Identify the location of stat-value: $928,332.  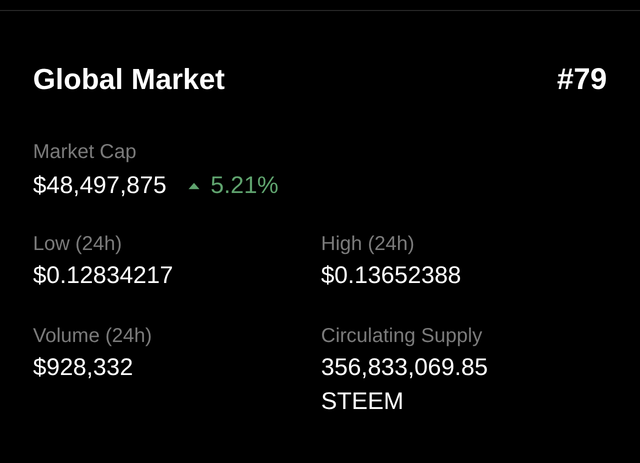
(83, 368).